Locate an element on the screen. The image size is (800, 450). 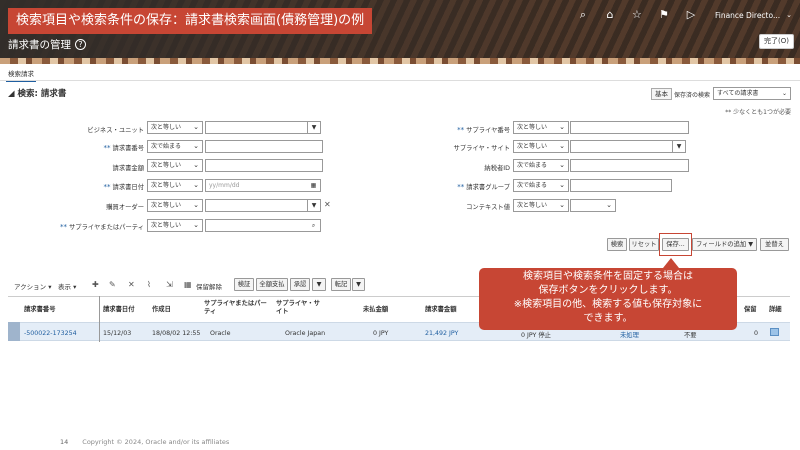
op-supplier-site: 次と等しい ⌄ is located at coordinates (541, 146).